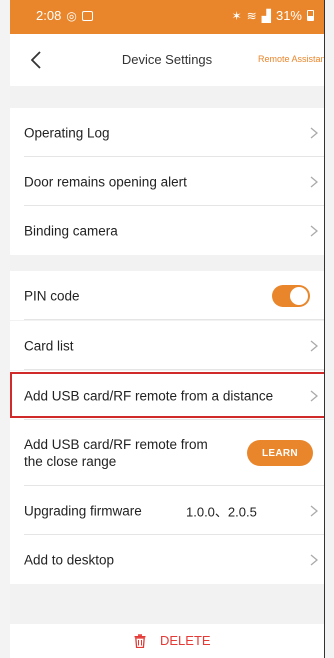 This screenshot has height=658, width=334. Describe the element at coordinates (140, 640) in the screenshot. I see `trash-icon` at that location.